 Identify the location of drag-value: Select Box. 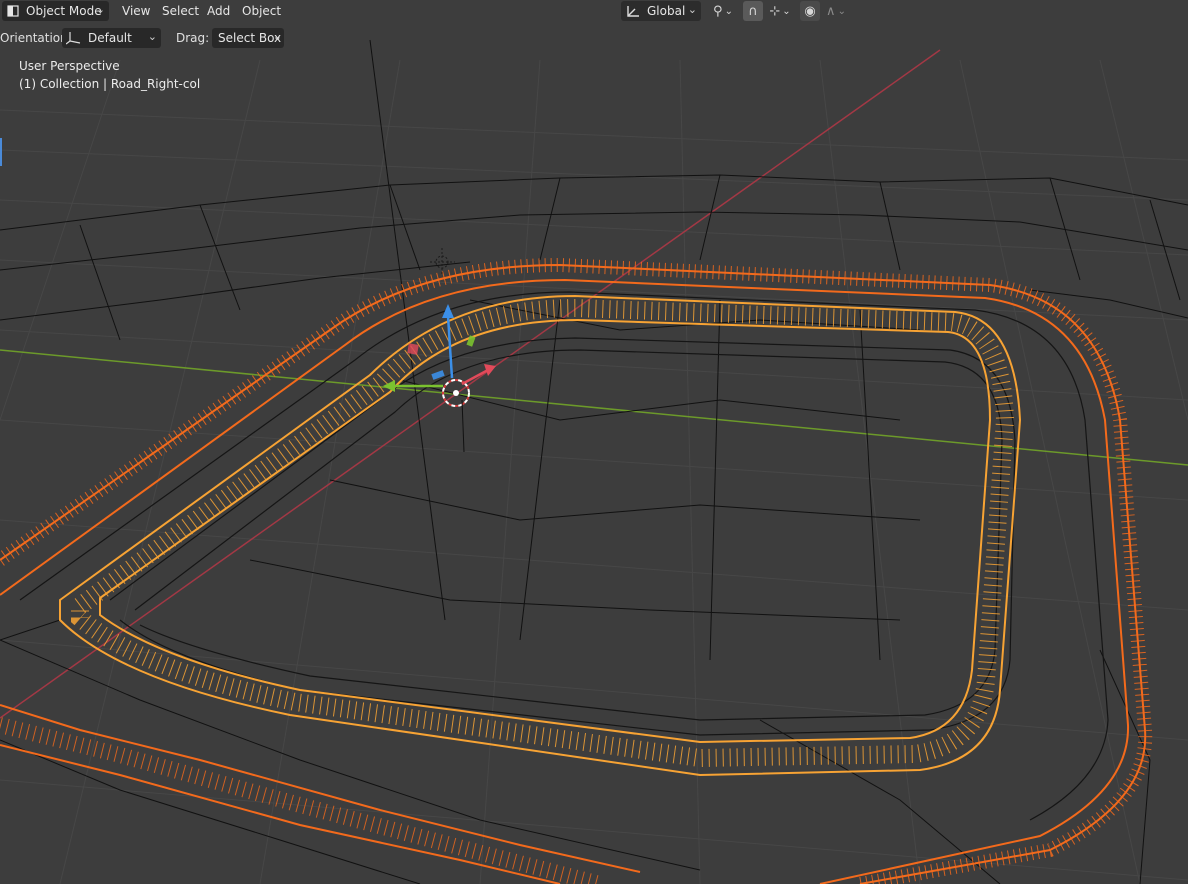
(250, 38).